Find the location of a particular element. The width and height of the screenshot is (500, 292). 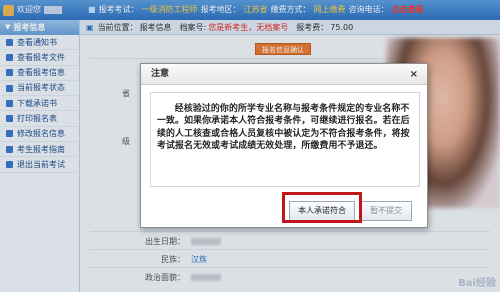

dialog-title-bar: 注意 × is located at coordinates (284, 74).